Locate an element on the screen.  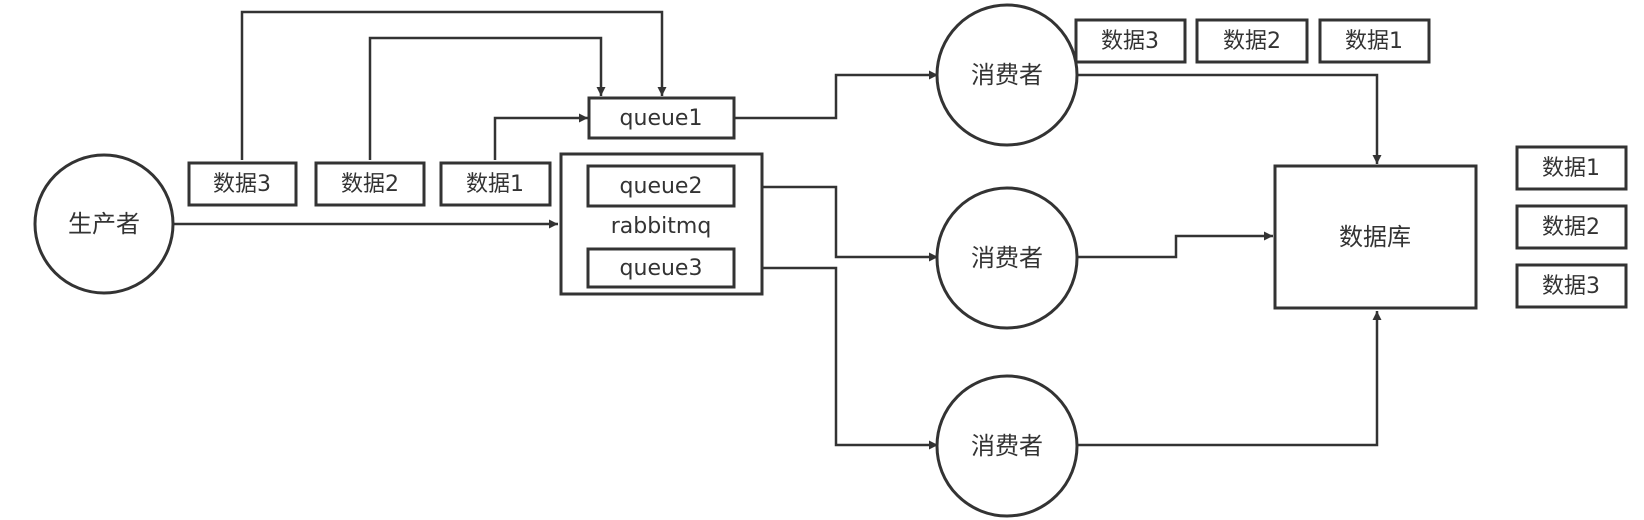
database-record-3-label: 数据3 is located at coordinates (1571, 286).